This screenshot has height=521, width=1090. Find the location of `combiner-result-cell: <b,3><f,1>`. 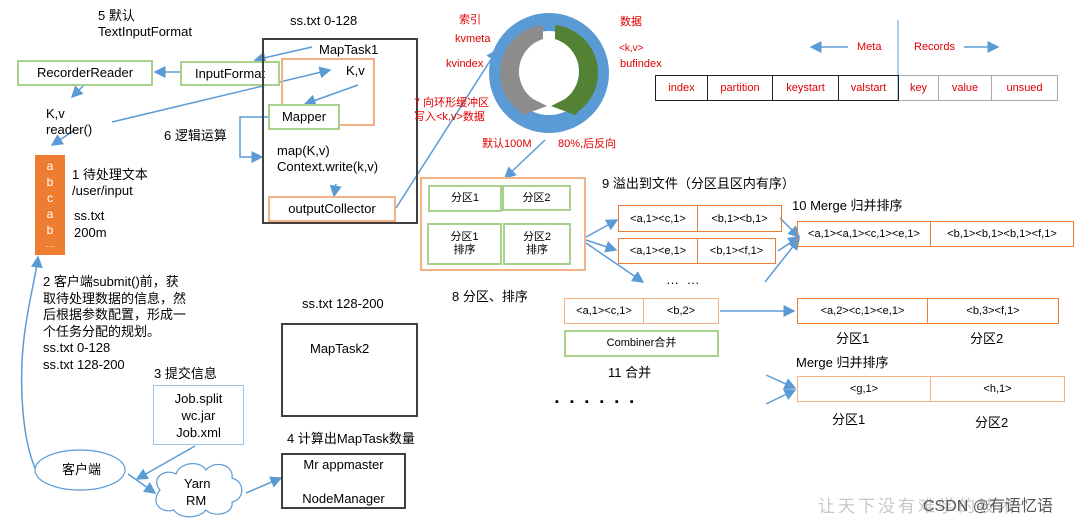

combiner-result-cell: <b,3><f,1> is located at coordinates (993, 311).